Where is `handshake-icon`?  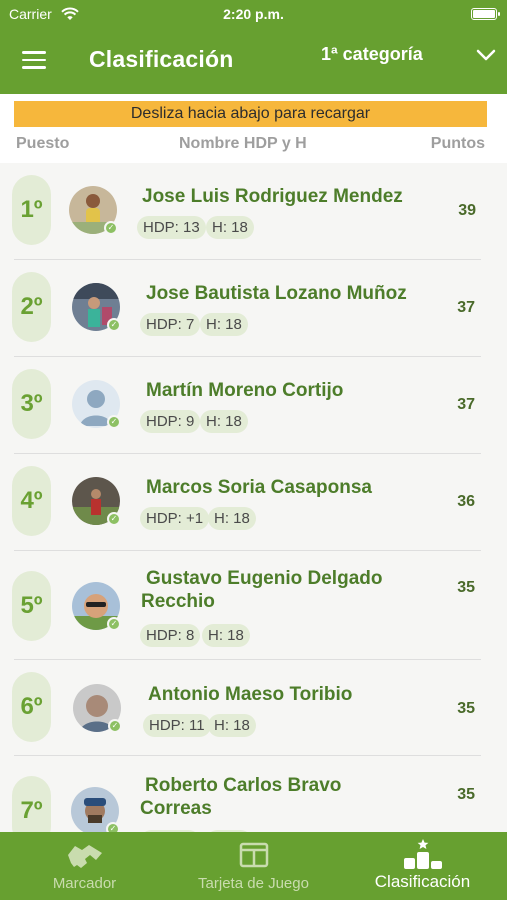 handshake-icon is located at coordinates (85, 856).